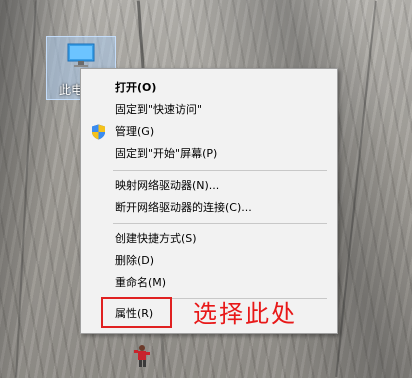 The height and width of the screenshot is (378, 412). I want to click on menu-item-label: 创建快捷方式(S), so click(156, 238).